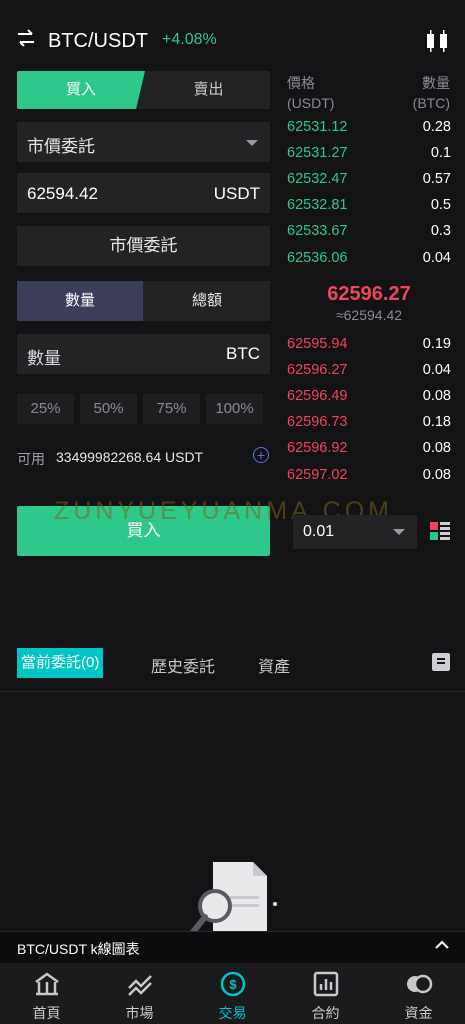 This screenshot has width=465, height=1024. What do you see at coordinates (47, 984) in the screenshot?
I see `home-icon` at bounding box center [47, 984].